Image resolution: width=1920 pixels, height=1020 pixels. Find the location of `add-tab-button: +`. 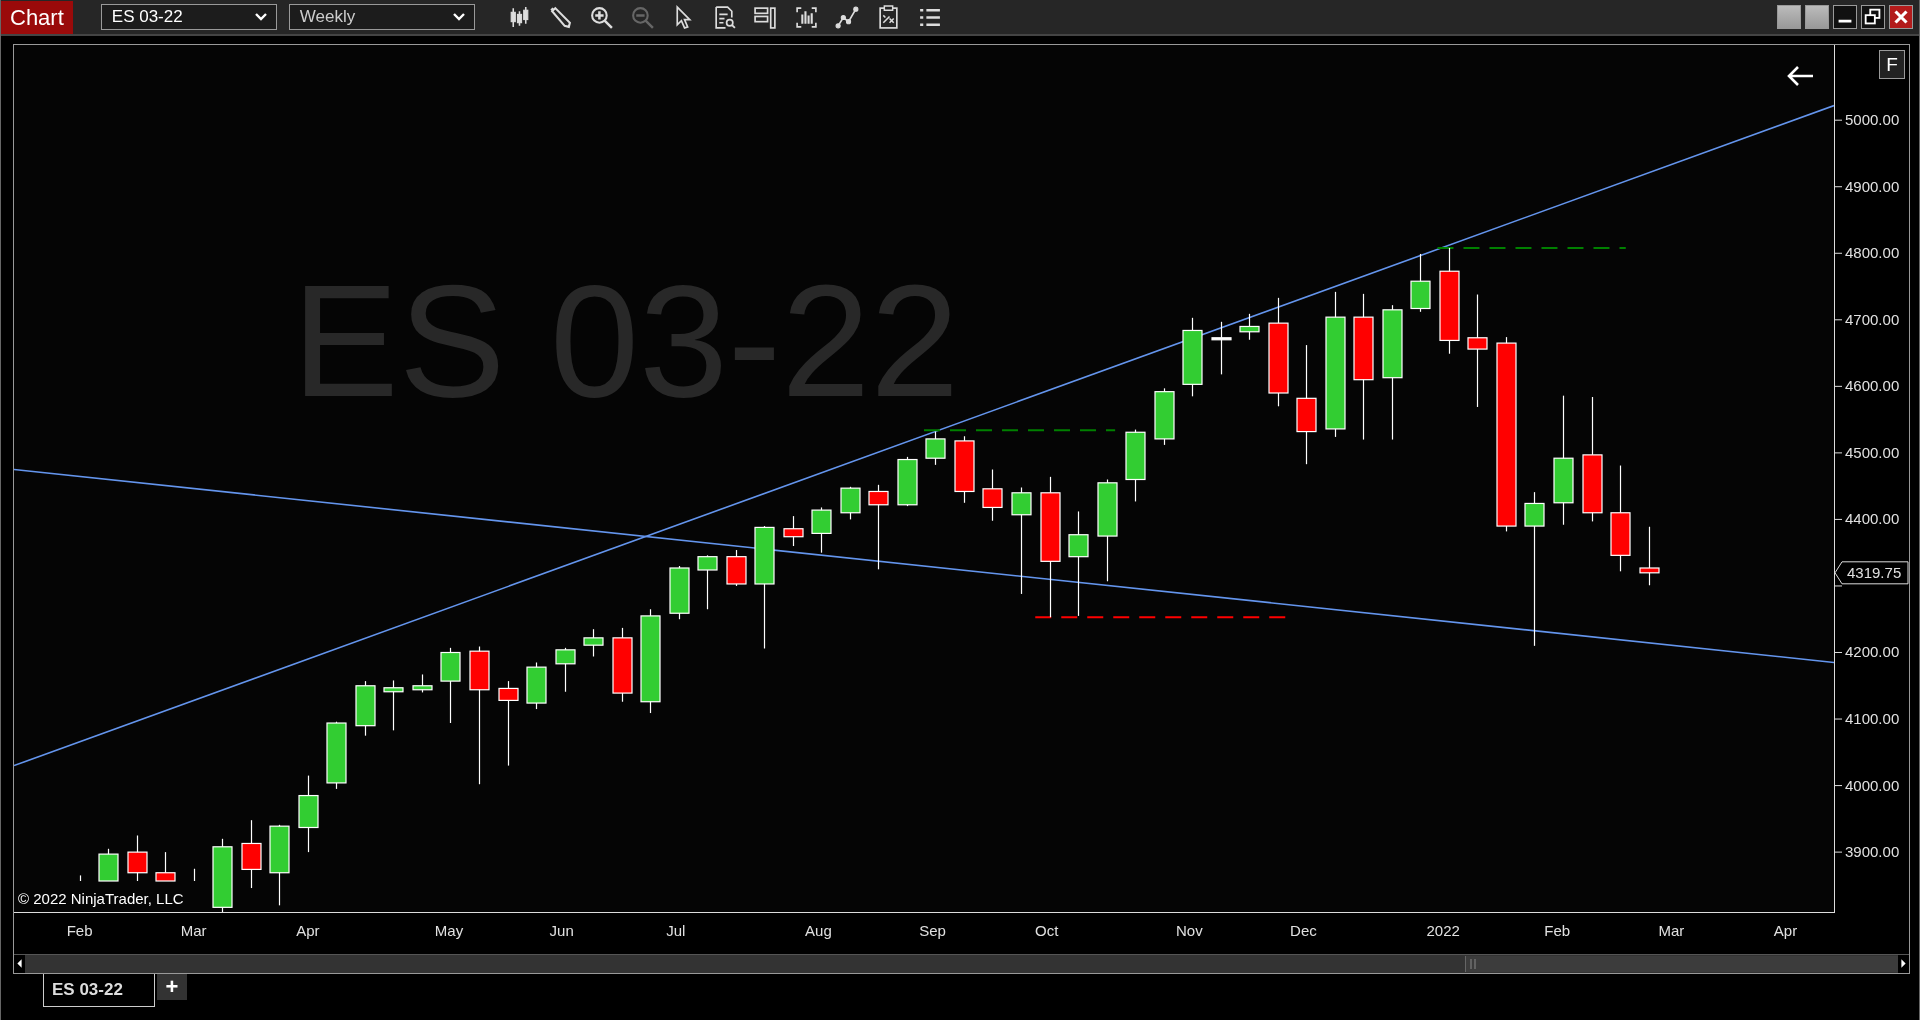

add-tab-button: + is located at coordinates (172, 987).